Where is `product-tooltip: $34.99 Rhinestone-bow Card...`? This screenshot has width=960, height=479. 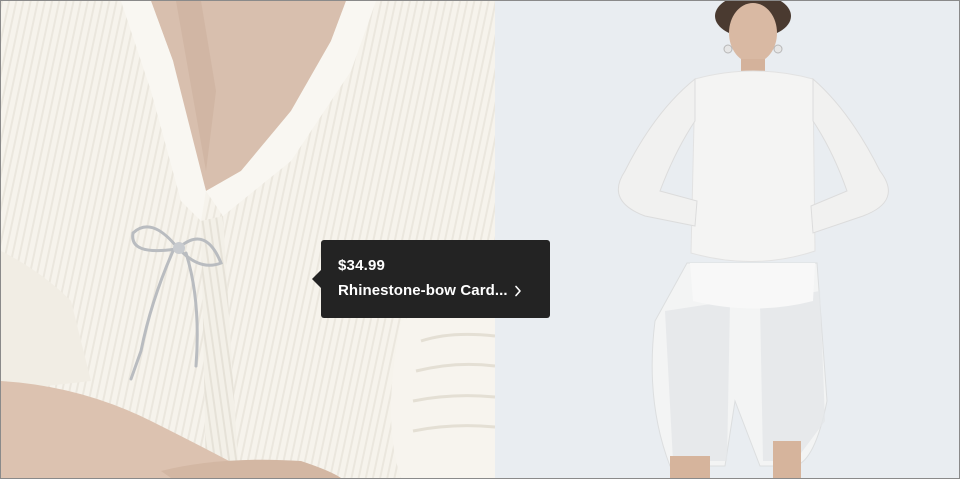 product-tooltip: $34.99 Rhinestone-bow Card... is located at coordinates (431, 279).